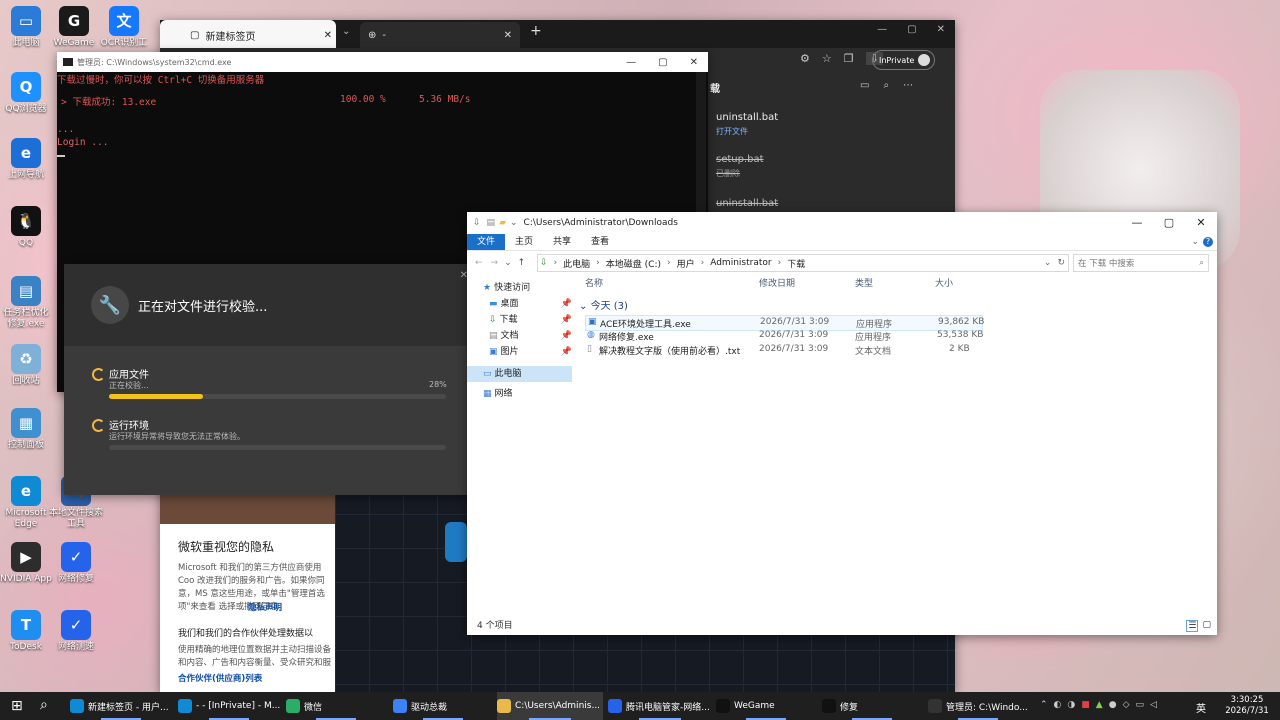 The image size is (1280, 720). Describe the element at coordinates (1058, 705) in the screenshot. I see `tray-app-icon: ◐` at that location.